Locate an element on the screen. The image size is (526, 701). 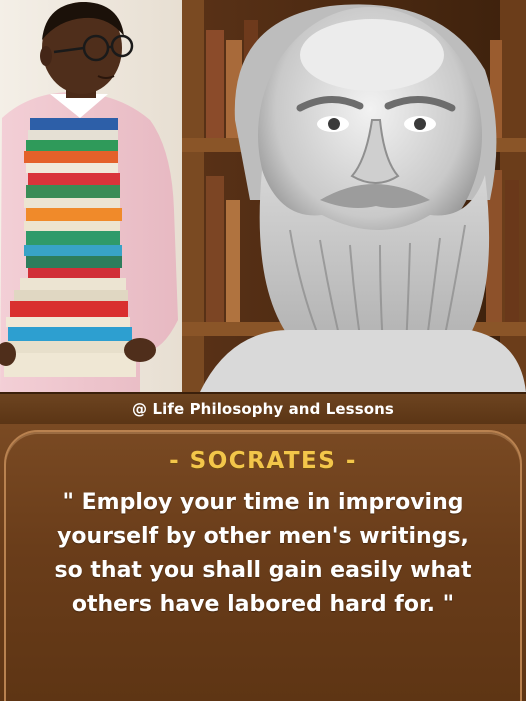
author-name: - SOCRATES - is located at coordinates (263, 461).